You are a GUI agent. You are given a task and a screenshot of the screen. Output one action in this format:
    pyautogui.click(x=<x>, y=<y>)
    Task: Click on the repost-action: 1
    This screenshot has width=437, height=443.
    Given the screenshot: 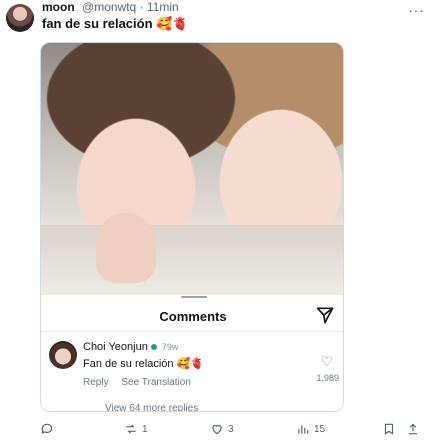 What is the action you would take?
    pyautogui.click(x=136, y=429)
    